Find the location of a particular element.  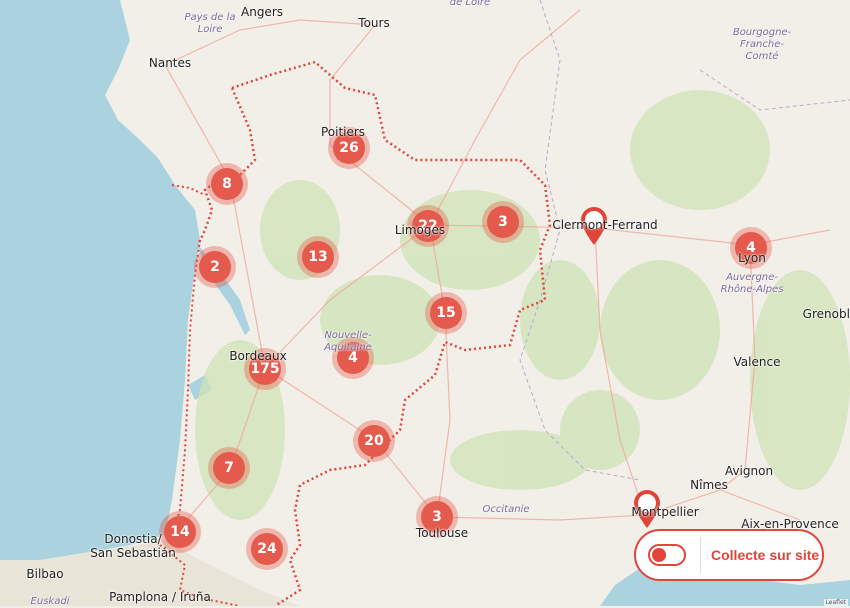

marker-cluster: 22 is located at coordinates (428, 226).